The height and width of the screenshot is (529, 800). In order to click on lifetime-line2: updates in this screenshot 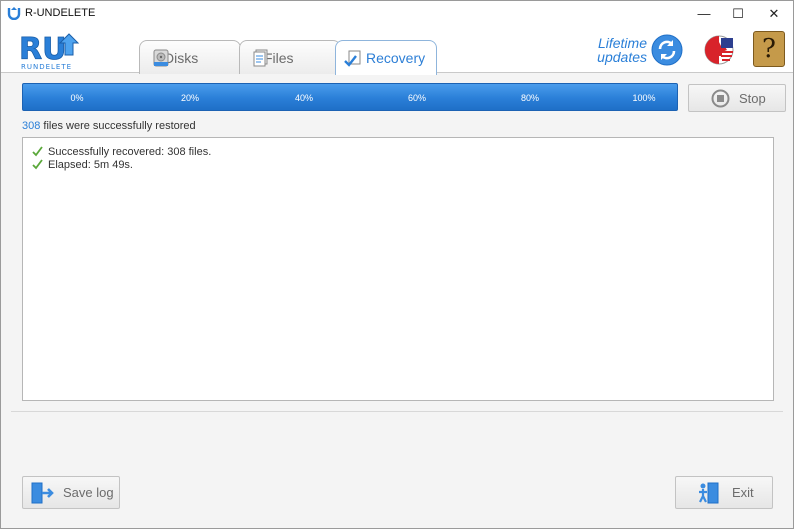, I will do `click(622, 57)`.